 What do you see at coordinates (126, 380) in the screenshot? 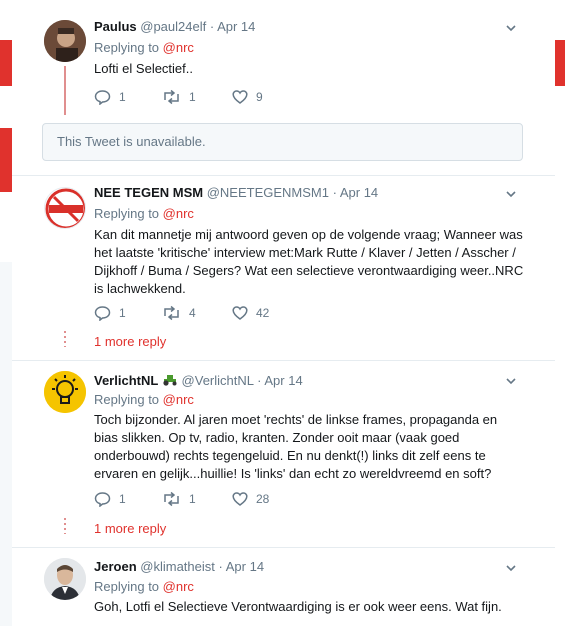
I see `display-name: VerlichtNL` at bounding box center [126, 380].